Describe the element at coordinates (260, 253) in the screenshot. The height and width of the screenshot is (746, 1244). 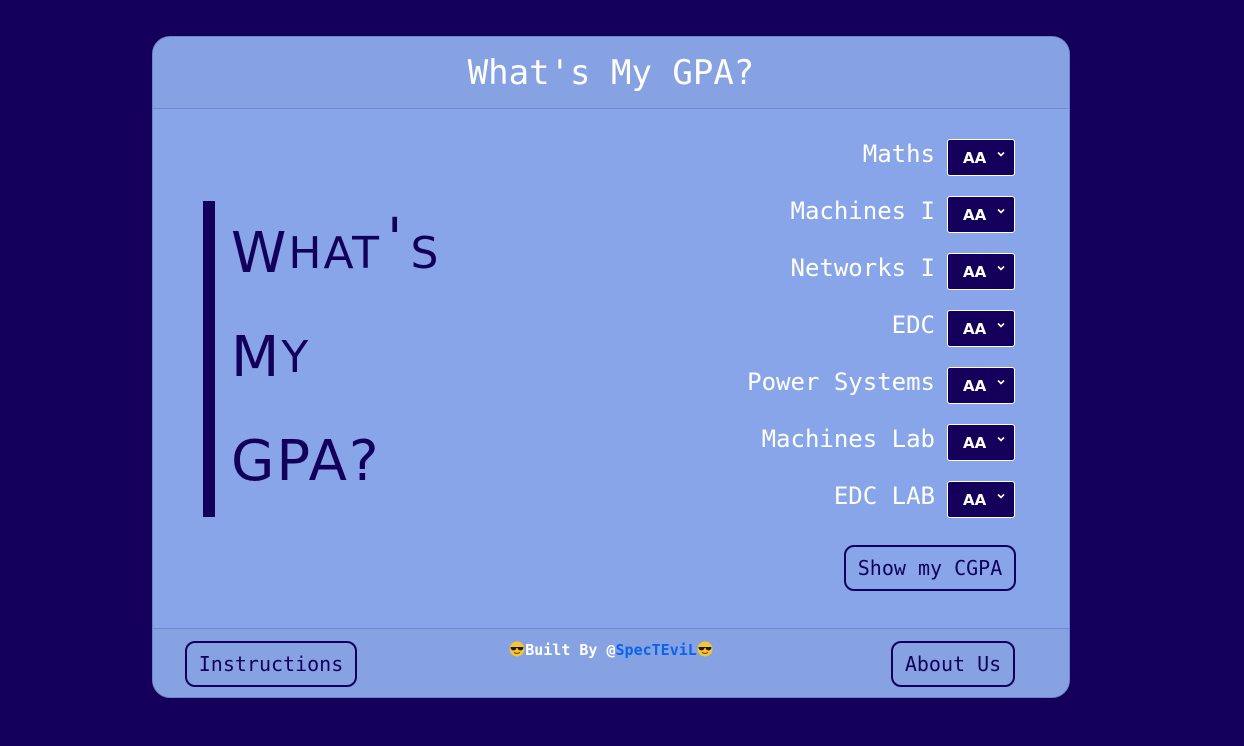
I see `hero-letter-w: W` at that location.